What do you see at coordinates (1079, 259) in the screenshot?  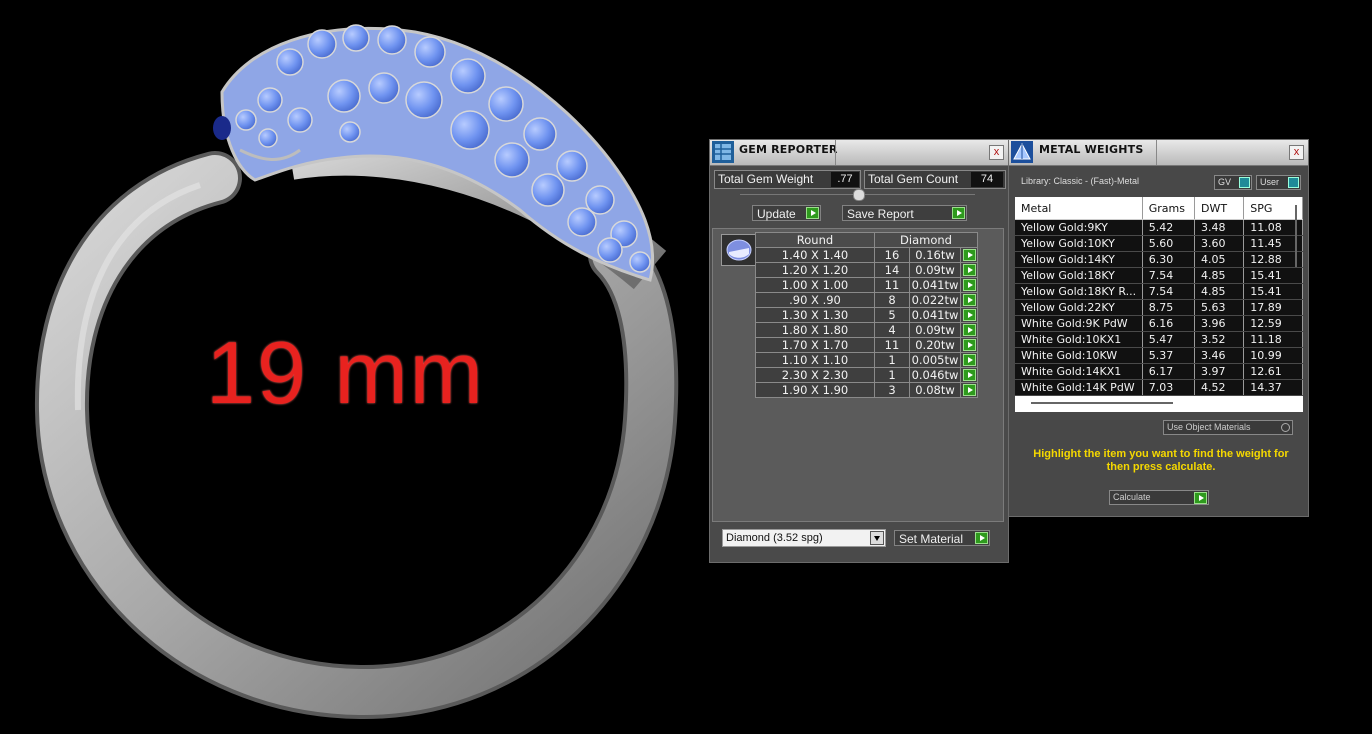 I see `metal-name-cell: Yellow Gold:14KY` at bounding box center [1079, 259].